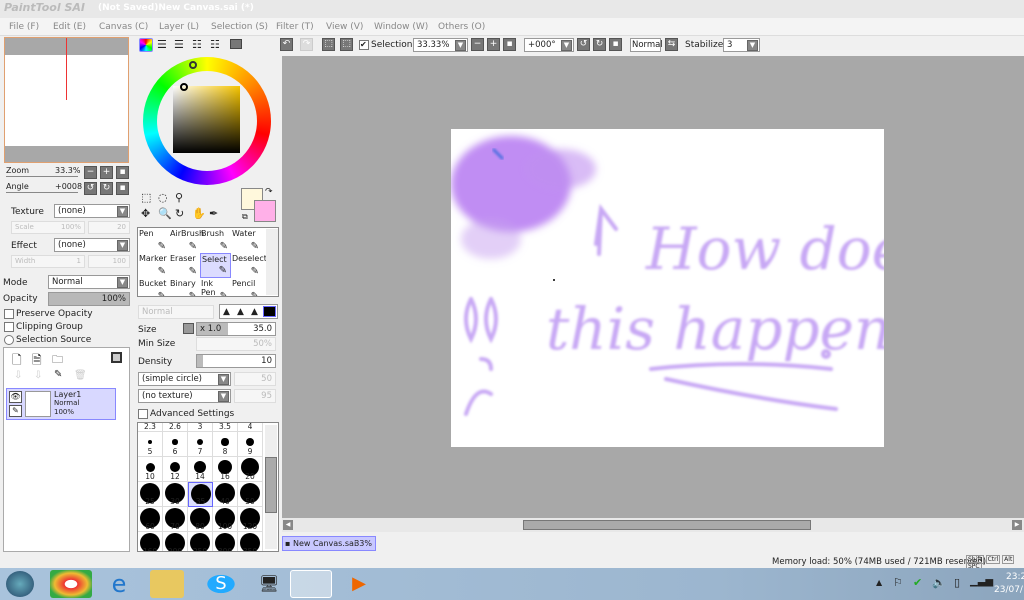 Image resolution: width=1024 pixels, height=600 pixels. I want to click on saturation-value-square, so click(206, 119).